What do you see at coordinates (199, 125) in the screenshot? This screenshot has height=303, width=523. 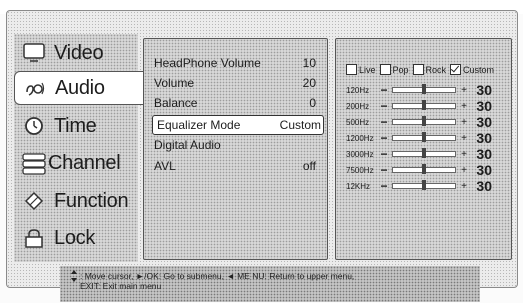 I see `menu-item-label: Equalizer Mode` at bounding box center [199, 125].